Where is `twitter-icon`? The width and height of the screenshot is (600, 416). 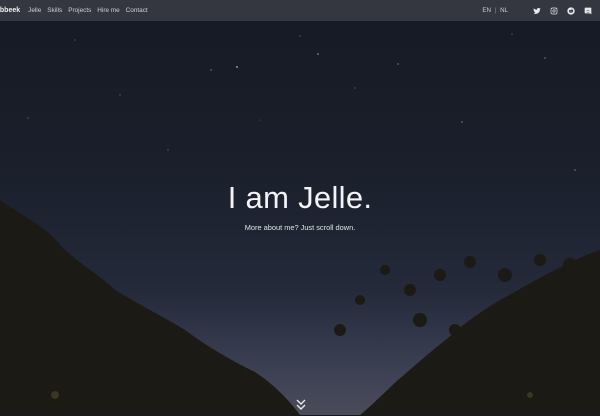
twitter-icon is located at coordinates (537, 11).